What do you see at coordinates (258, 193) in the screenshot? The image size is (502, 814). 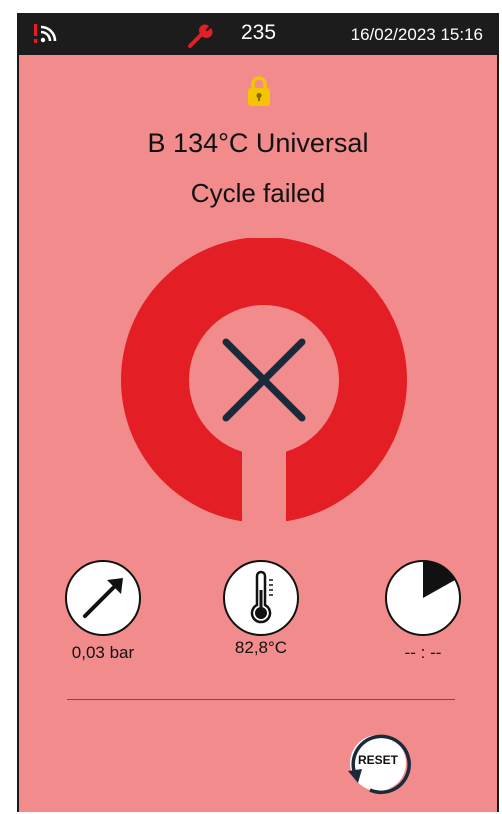 I see `cycle-status: Cycle failed` at bounding box center [258, 193].